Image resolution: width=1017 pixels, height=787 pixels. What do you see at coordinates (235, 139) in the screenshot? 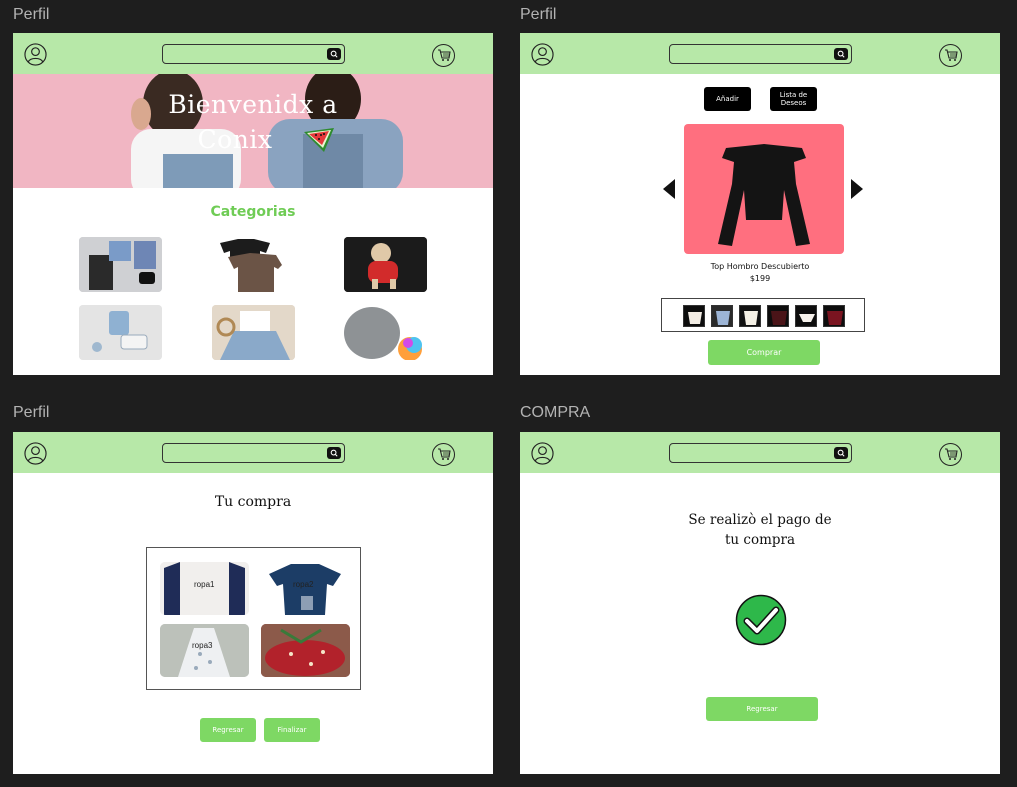
I see `hero-title-line2: Conix` at bounding box center [235, 139].